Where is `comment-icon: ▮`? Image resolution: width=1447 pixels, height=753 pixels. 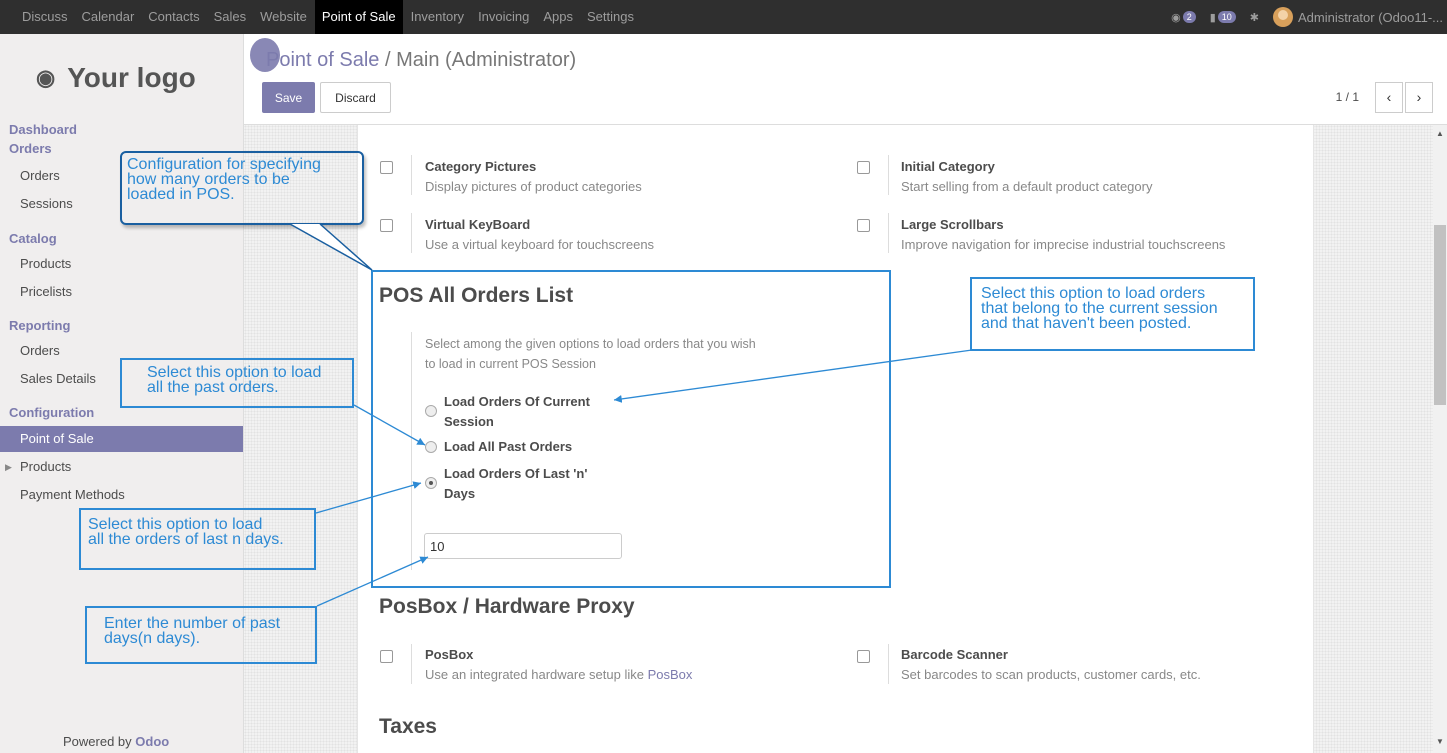 comment-icon: ▮ is located at coordinates (1212, 17).